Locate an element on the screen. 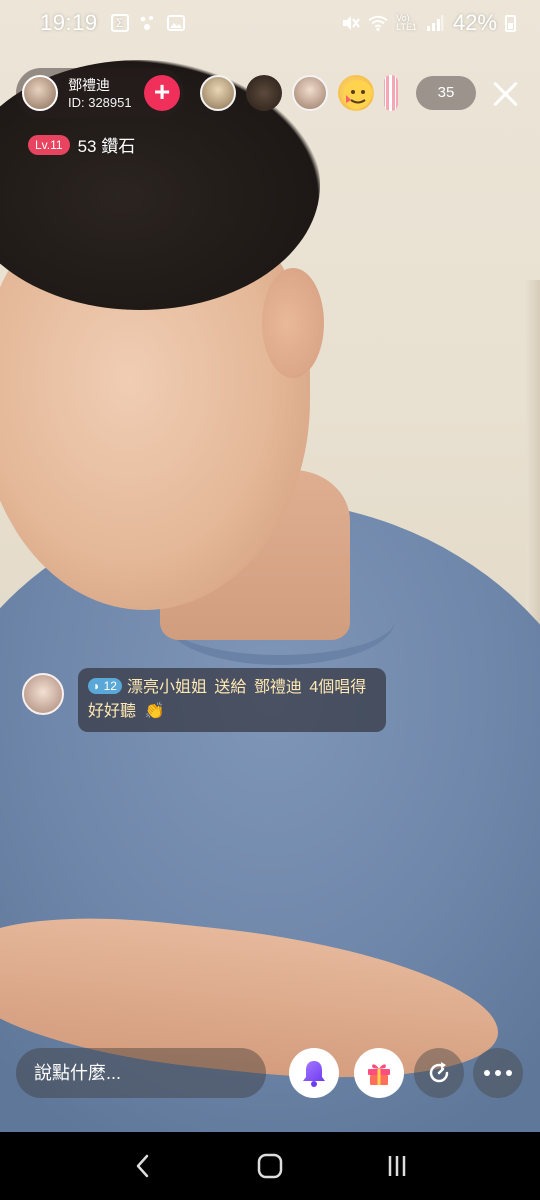 The width and height of the screenshot is (540, 1200). recents-button is located at coordinates (397, 1166).